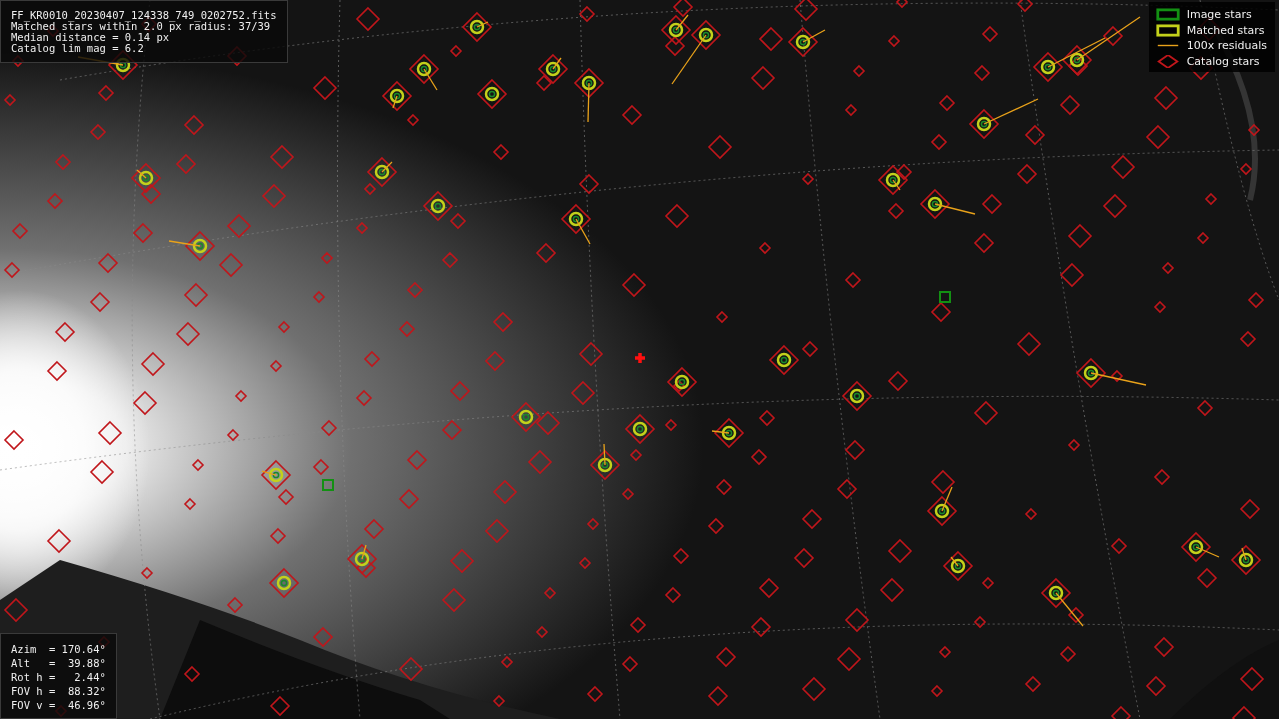  I want to click on info-text: Median distance = 0.14 px, so click(90, 37).